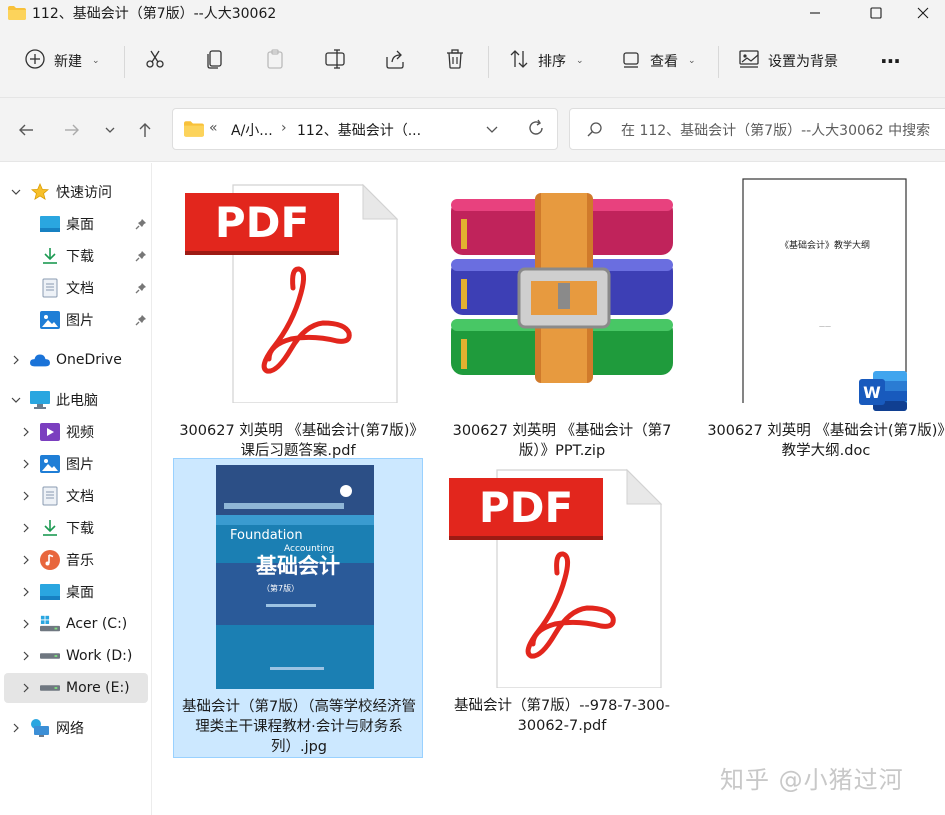 This screenshot has height=815, width=945. What do you see at coordinates (298, 441) in the screenshot?
I see `file-name: 300627 刘英明 《基础会计(第7版)》课后习题答案.pdf` at bounding box center [298, 441].